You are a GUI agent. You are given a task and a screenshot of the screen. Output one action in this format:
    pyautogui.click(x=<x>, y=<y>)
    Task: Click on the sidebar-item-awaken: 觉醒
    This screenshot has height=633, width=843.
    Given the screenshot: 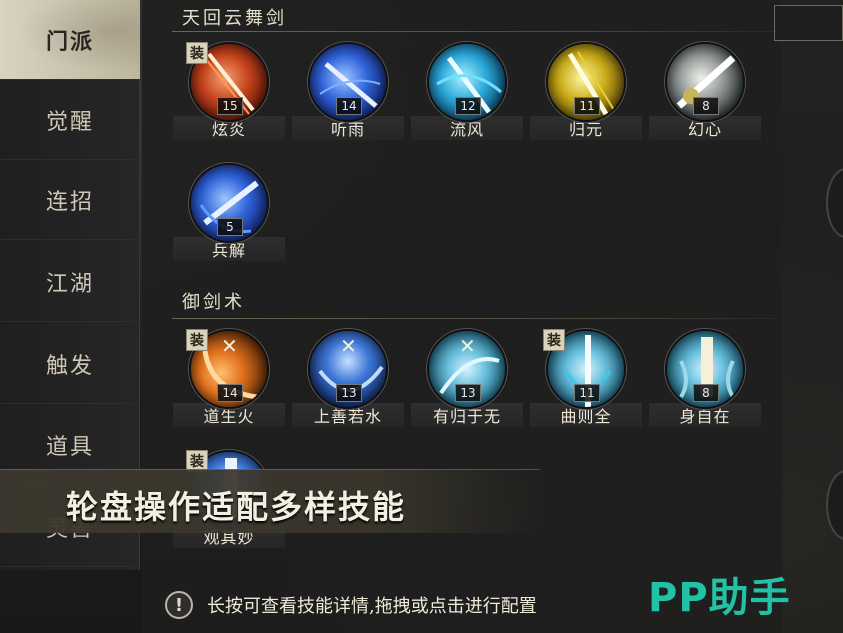 What is the action you would take?
    pyautogui.click(x=70, y=120)
    